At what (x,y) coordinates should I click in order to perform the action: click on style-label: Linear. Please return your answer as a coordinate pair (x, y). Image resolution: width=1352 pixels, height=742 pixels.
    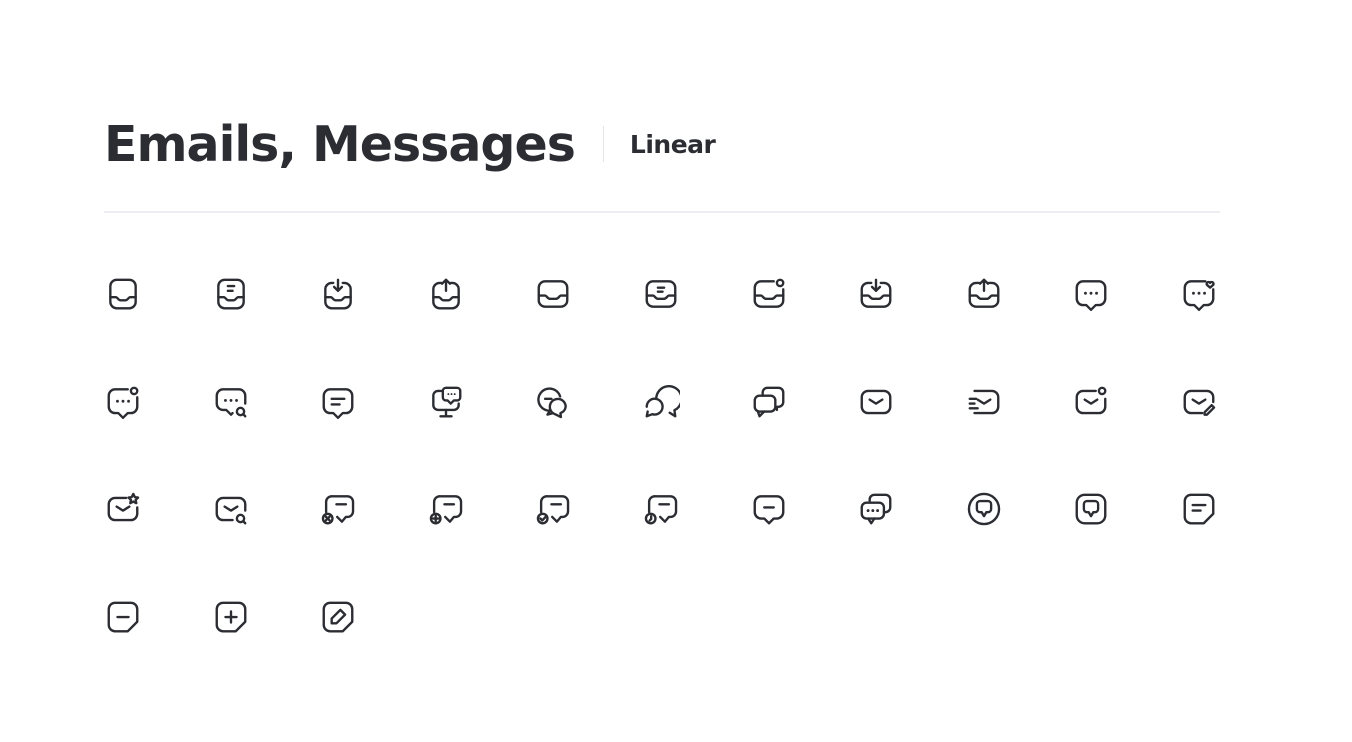
    Looking at the image, I should click on (672, 144).